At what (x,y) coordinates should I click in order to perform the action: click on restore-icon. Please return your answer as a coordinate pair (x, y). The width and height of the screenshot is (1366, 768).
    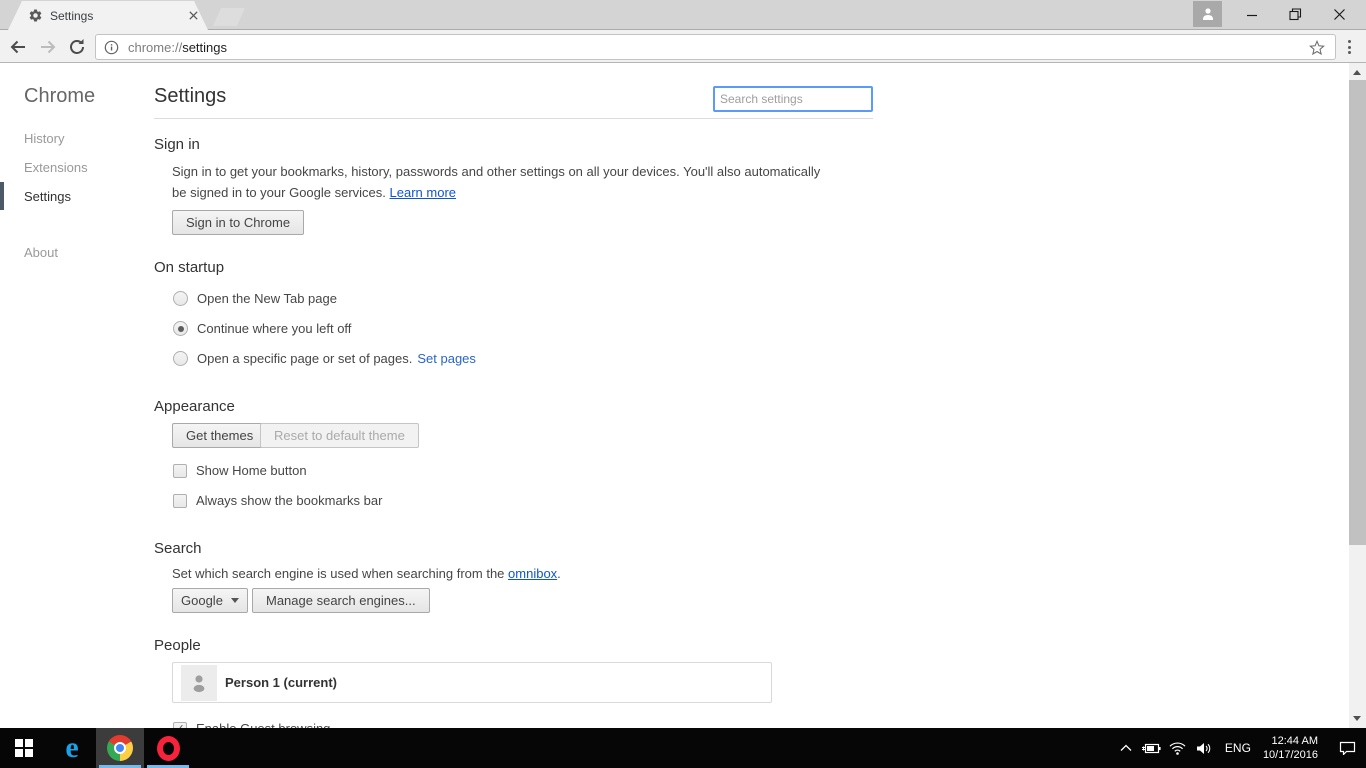
    Looking at the image, I should click on (1295, 14).